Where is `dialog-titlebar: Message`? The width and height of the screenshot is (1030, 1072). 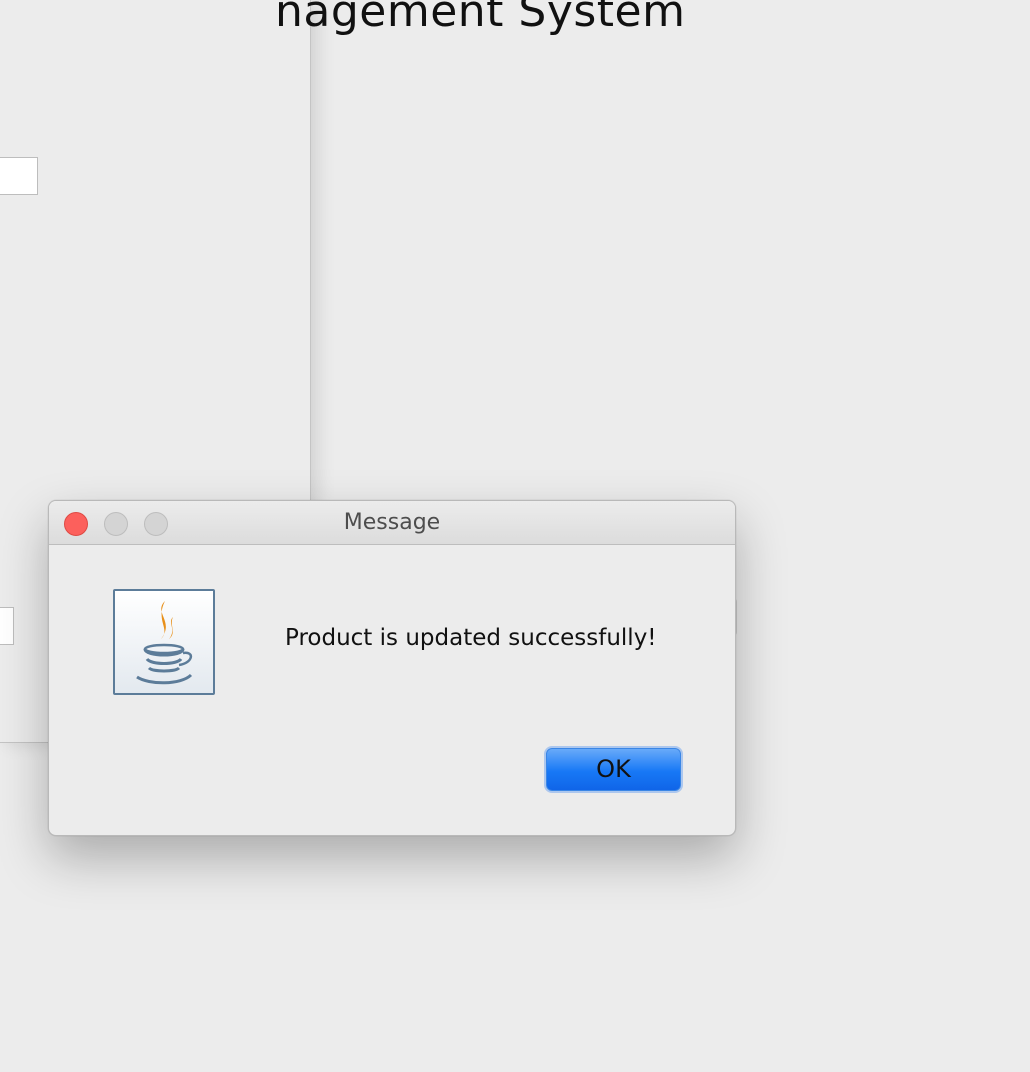 dialog-titlebar: Message is located at coordinates (392, 523).